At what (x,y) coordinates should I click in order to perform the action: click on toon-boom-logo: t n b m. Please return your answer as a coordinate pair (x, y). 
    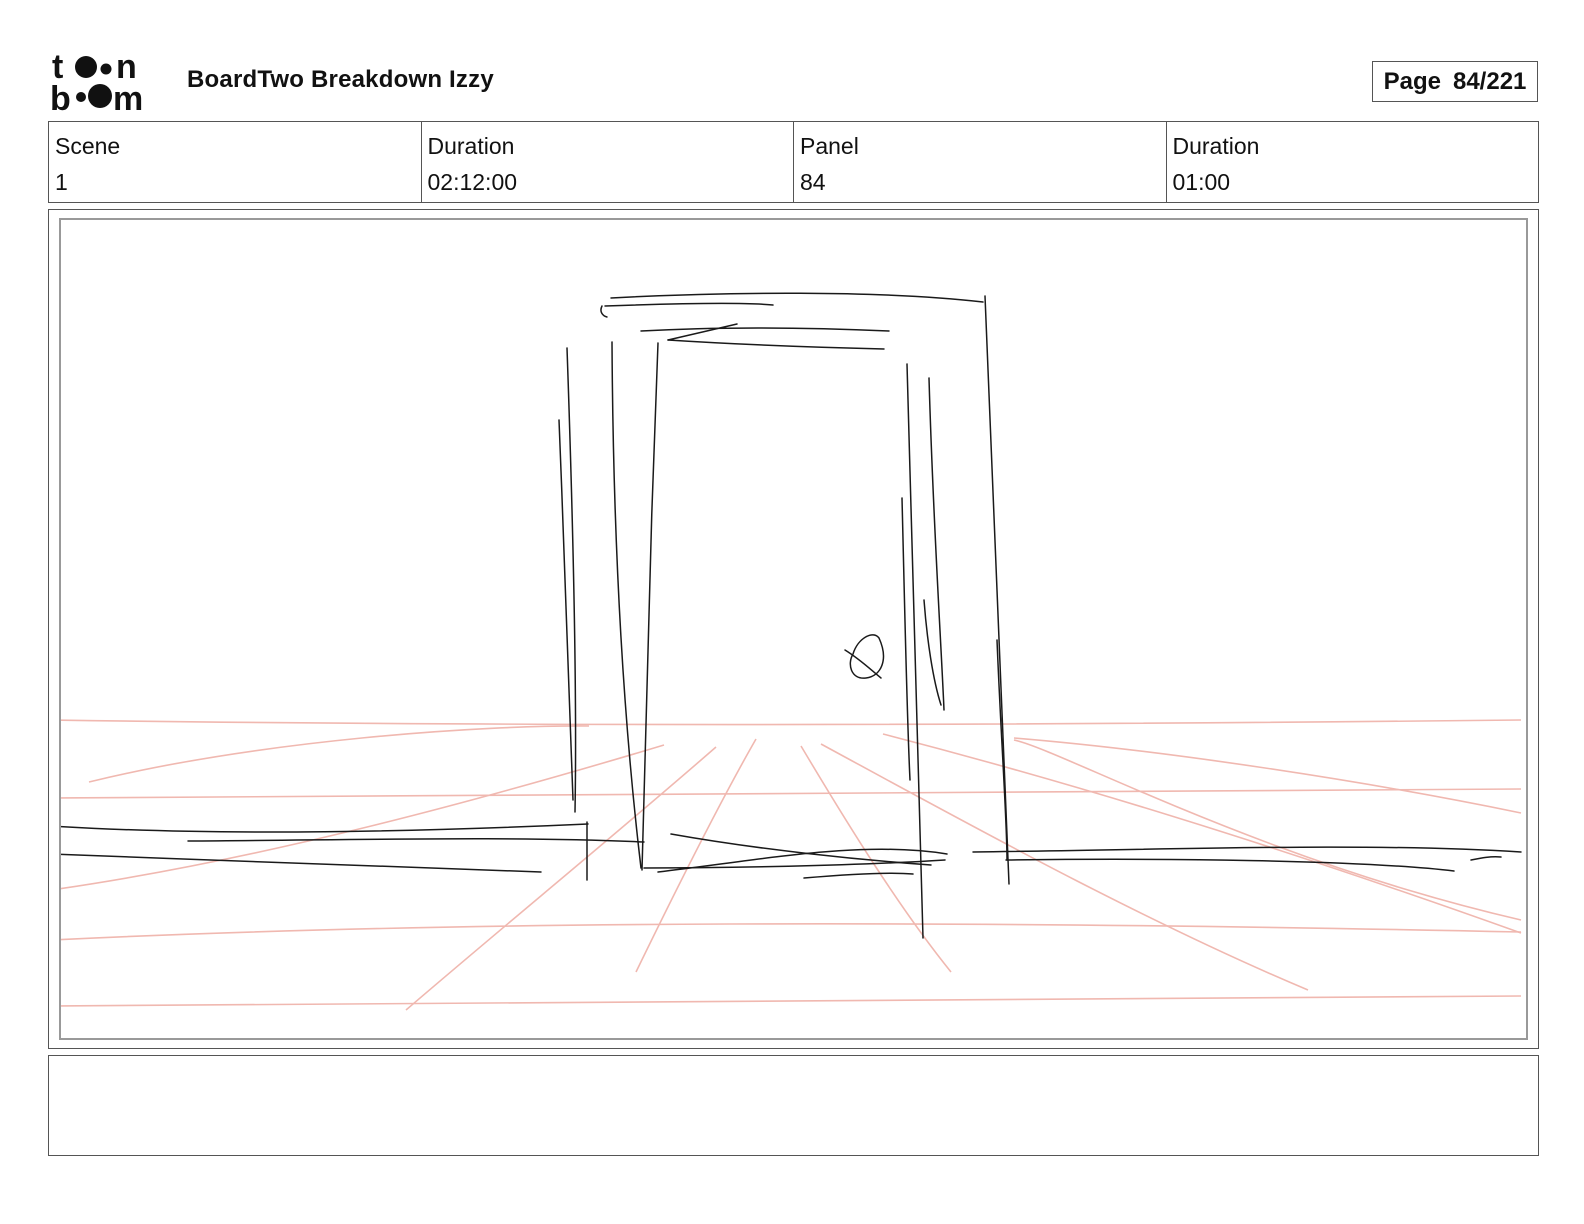
    Looking at the image, I should click on (96, 81).